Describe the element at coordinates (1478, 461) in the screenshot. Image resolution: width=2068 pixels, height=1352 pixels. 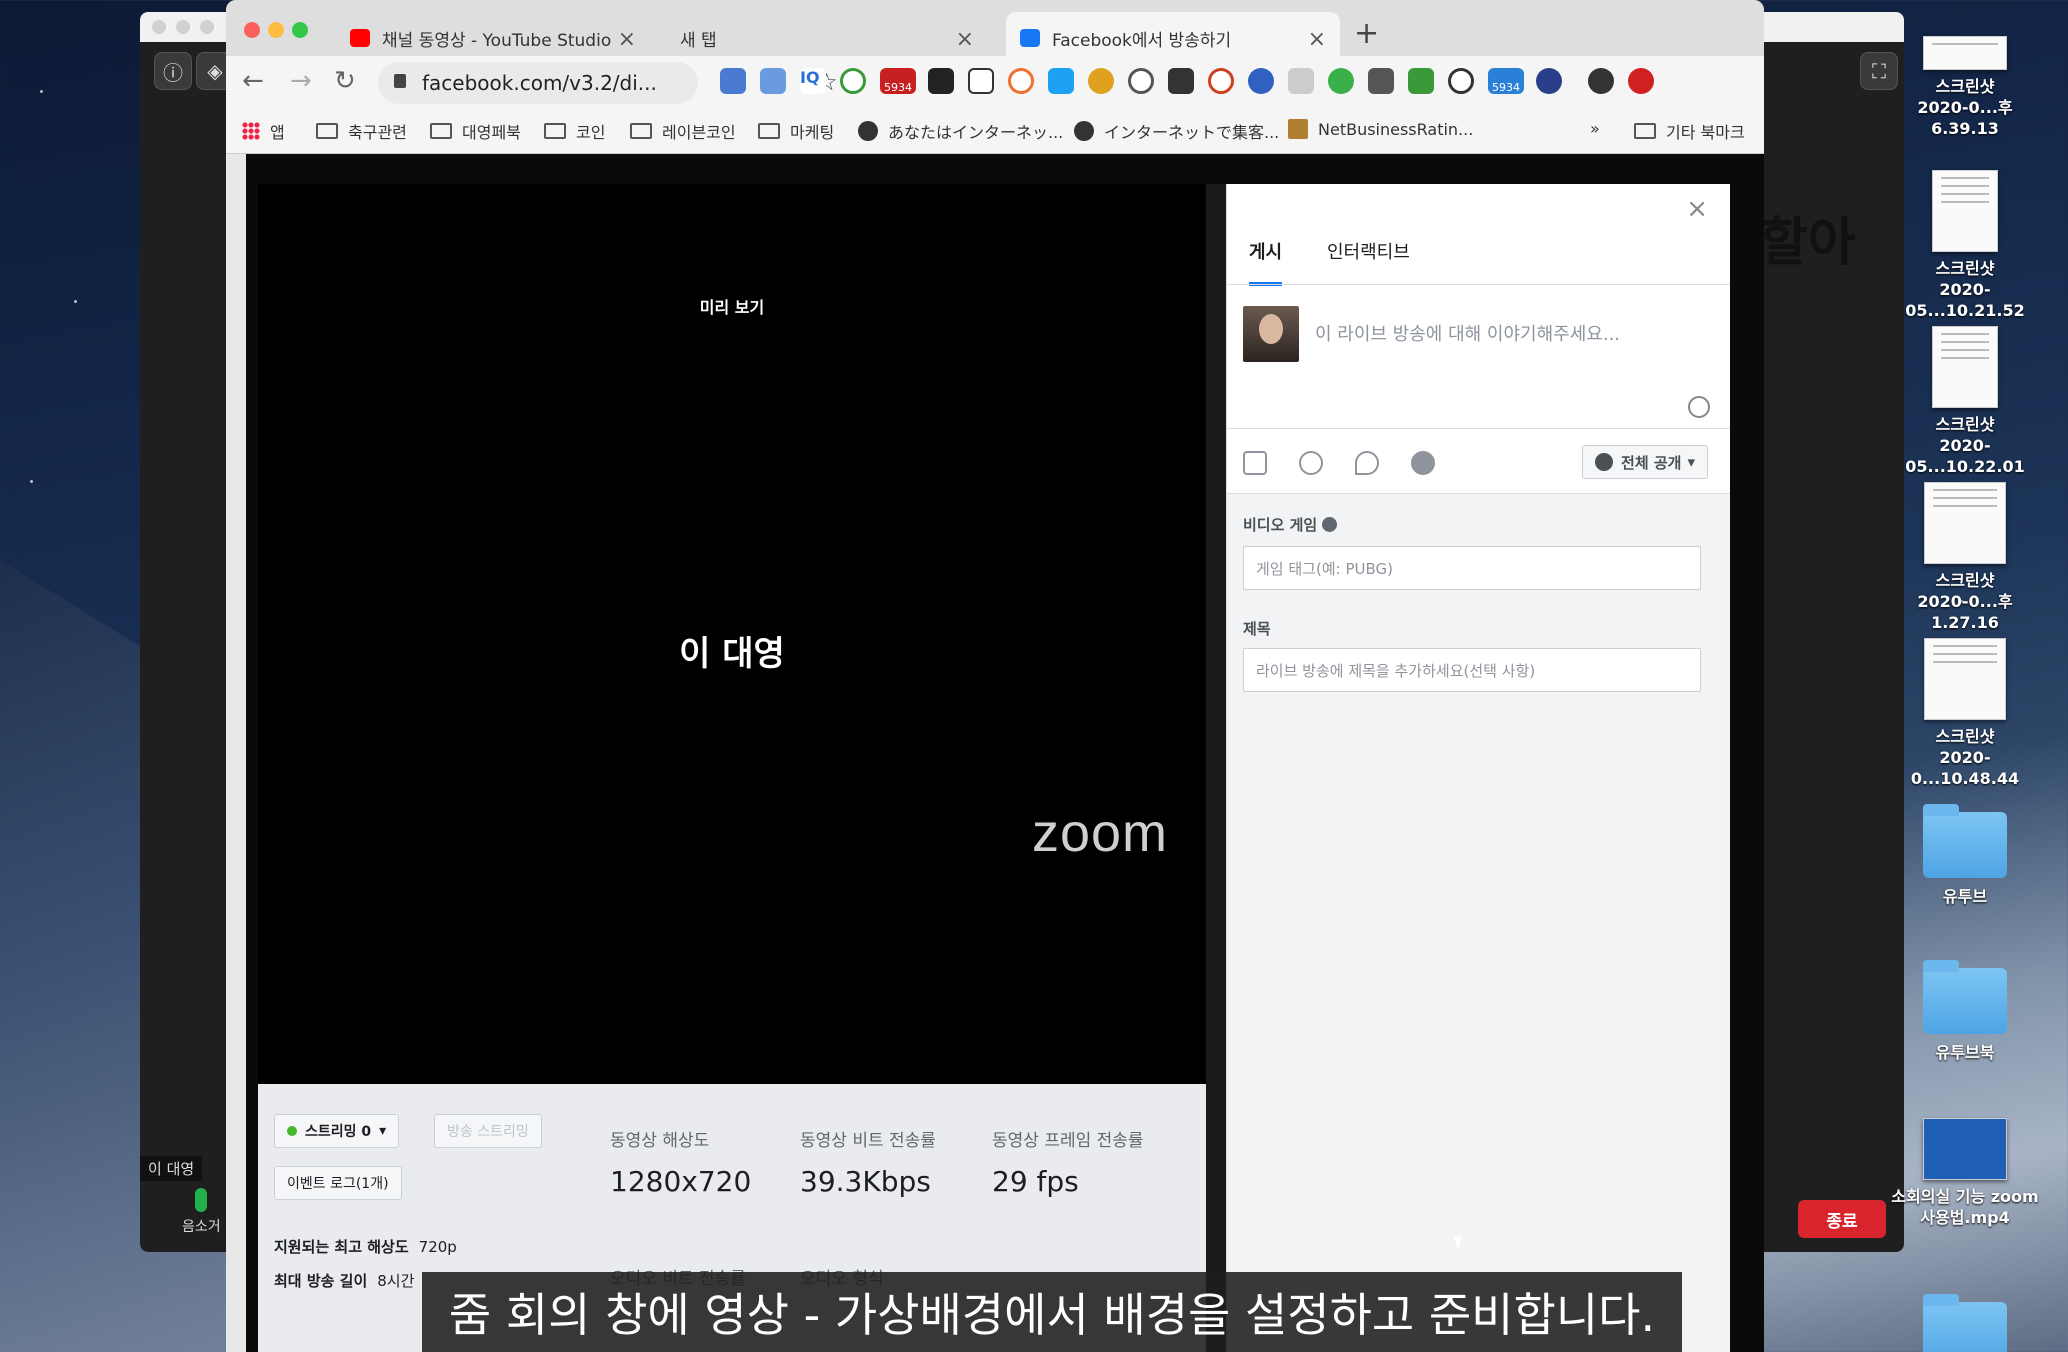
I see `post-tools-row: 전체 공개 ▾` at that location.